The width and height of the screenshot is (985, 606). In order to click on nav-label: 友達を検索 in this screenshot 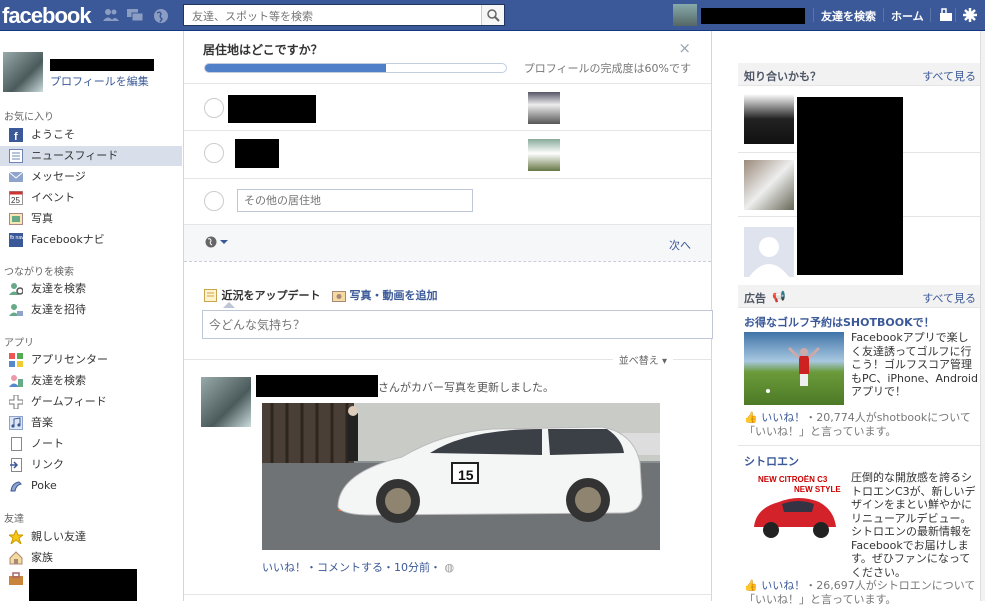, I will do `click(58, 288)`.